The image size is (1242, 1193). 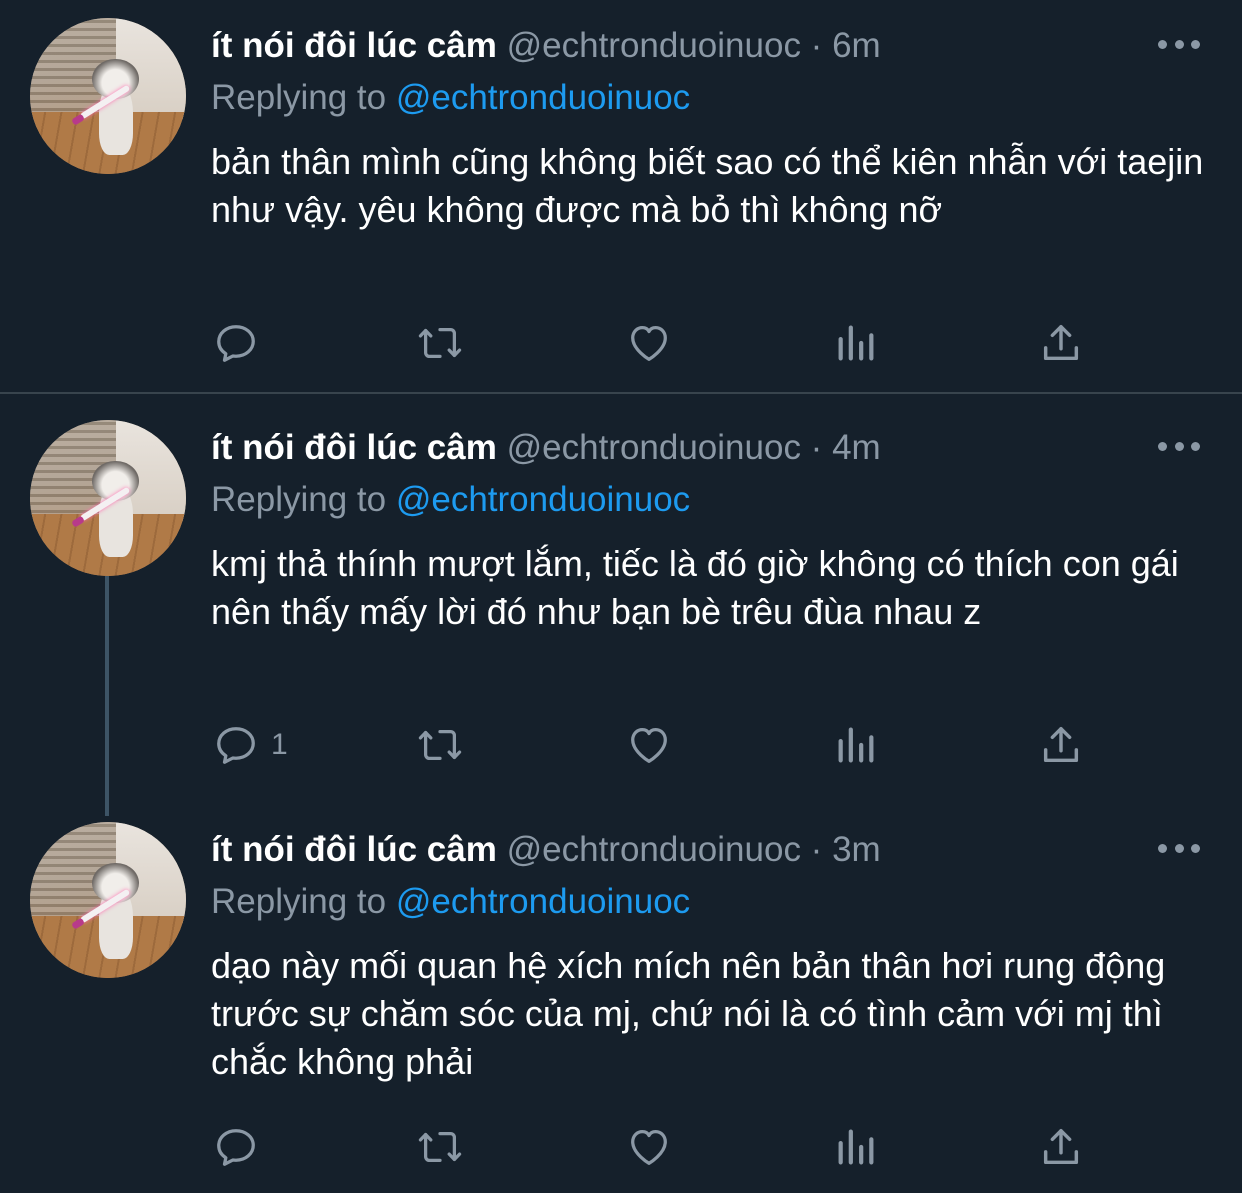 I want to click on reply-count: 1, so click(x=279, y=744).